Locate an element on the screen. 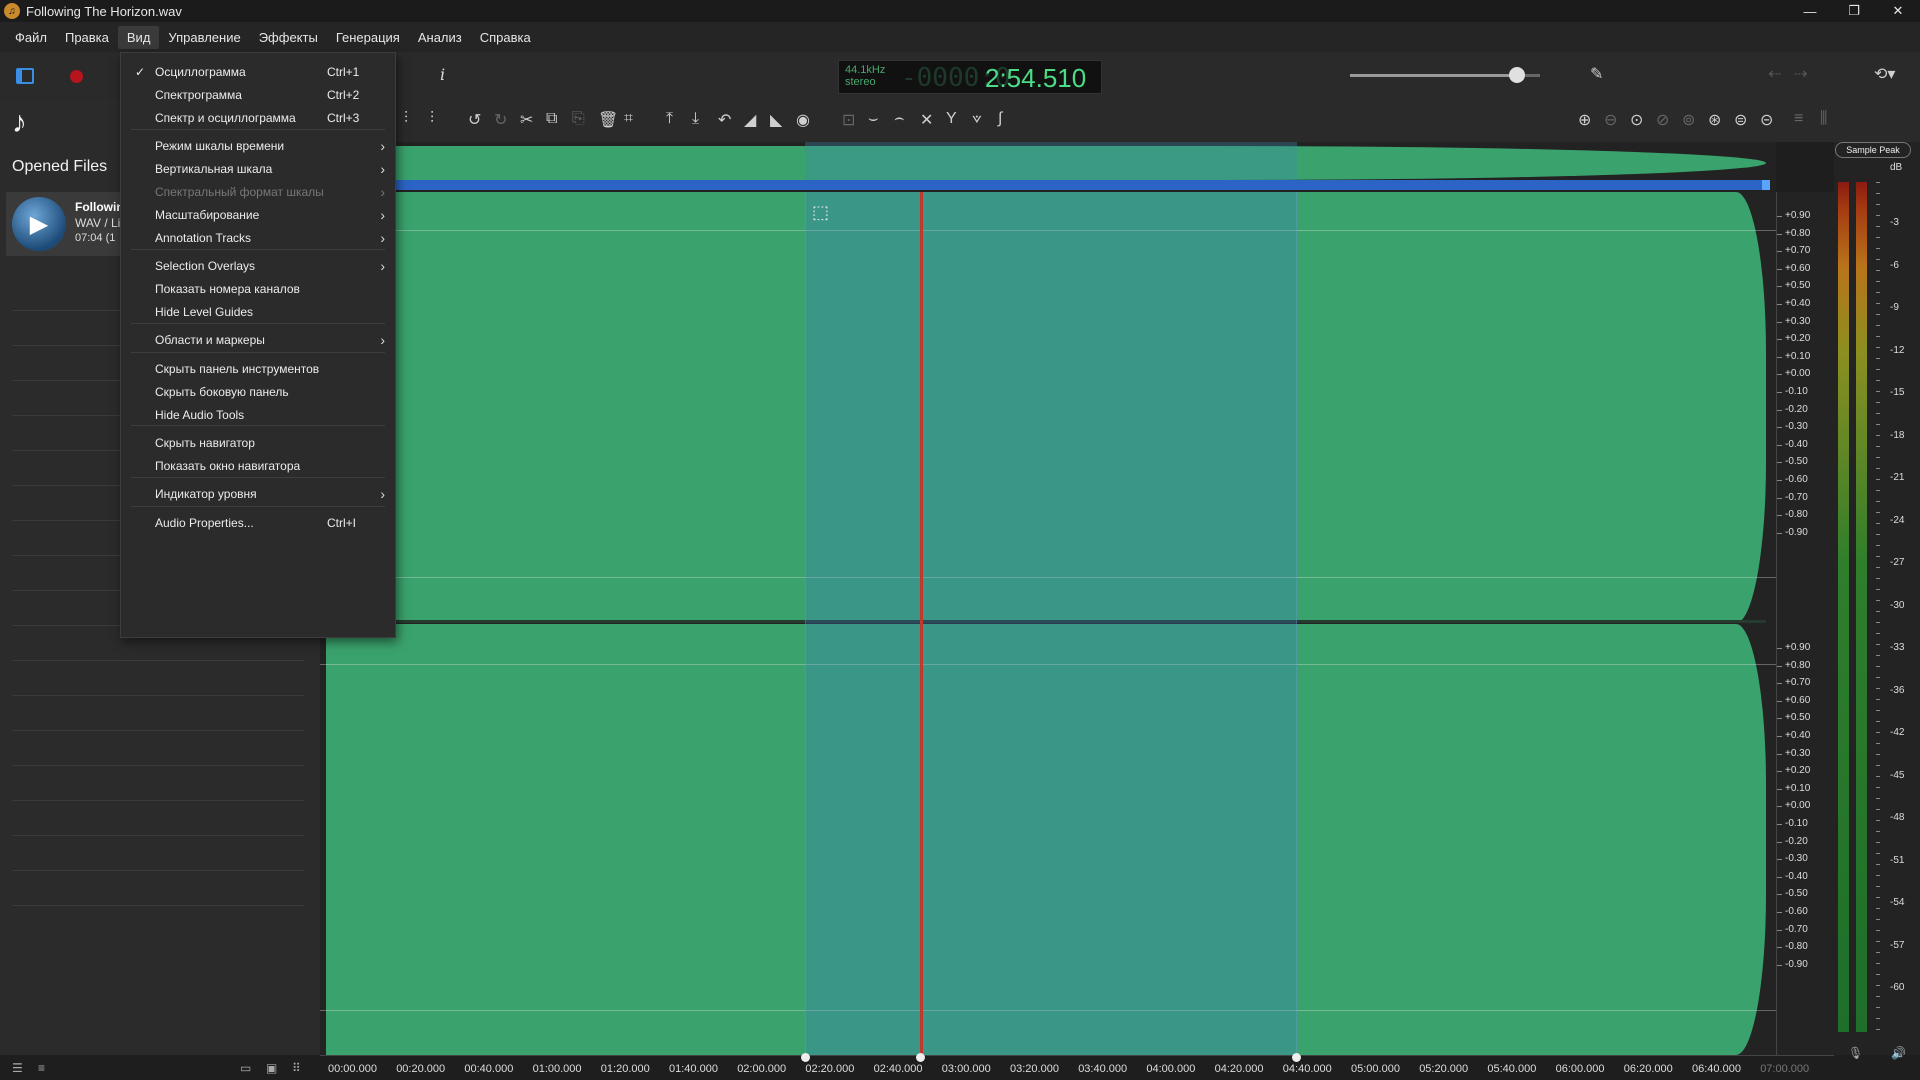 The image size is (1920, 1080). zoom-reset-icon: ⊚ is located at coordinates (1688, 120).